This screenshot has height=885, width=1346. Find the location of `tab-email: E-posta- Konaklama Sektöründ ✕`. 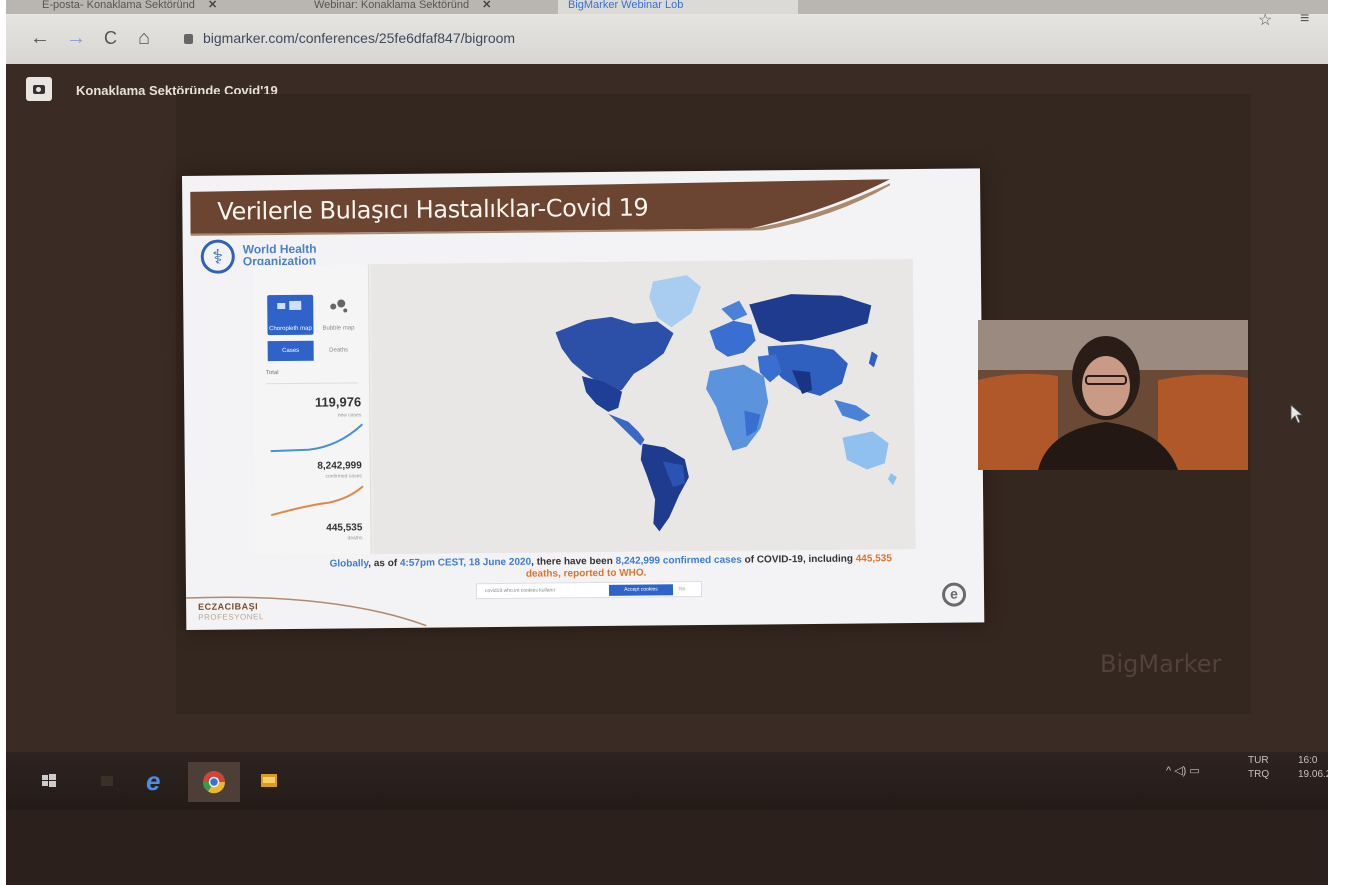

tab-email: E-posta- Konaklama Sektöründ ✕ is located at coordinates (159, 7).